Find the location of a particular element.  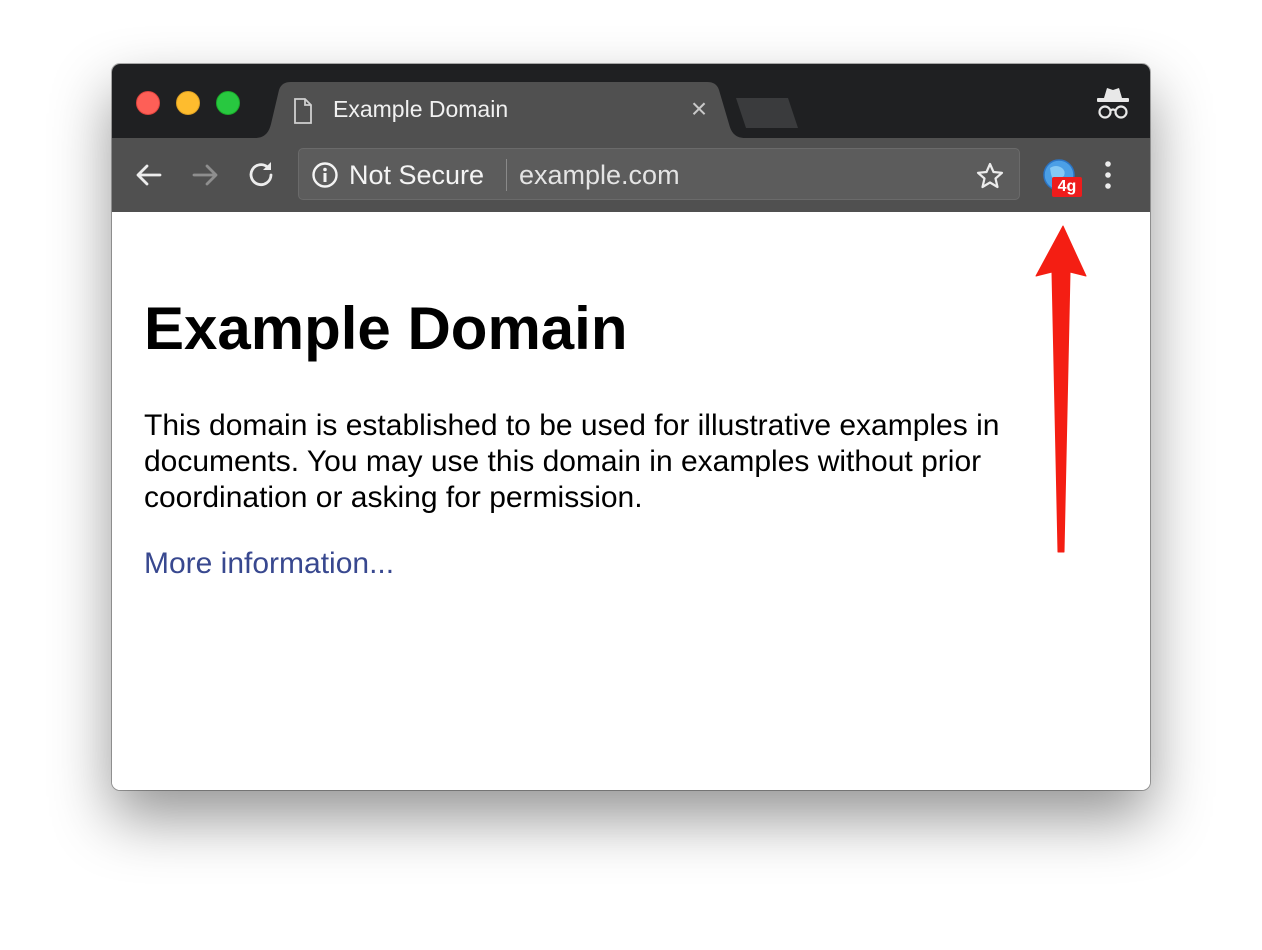

page-heading: Example Domain is located at coordinates (386, 328).